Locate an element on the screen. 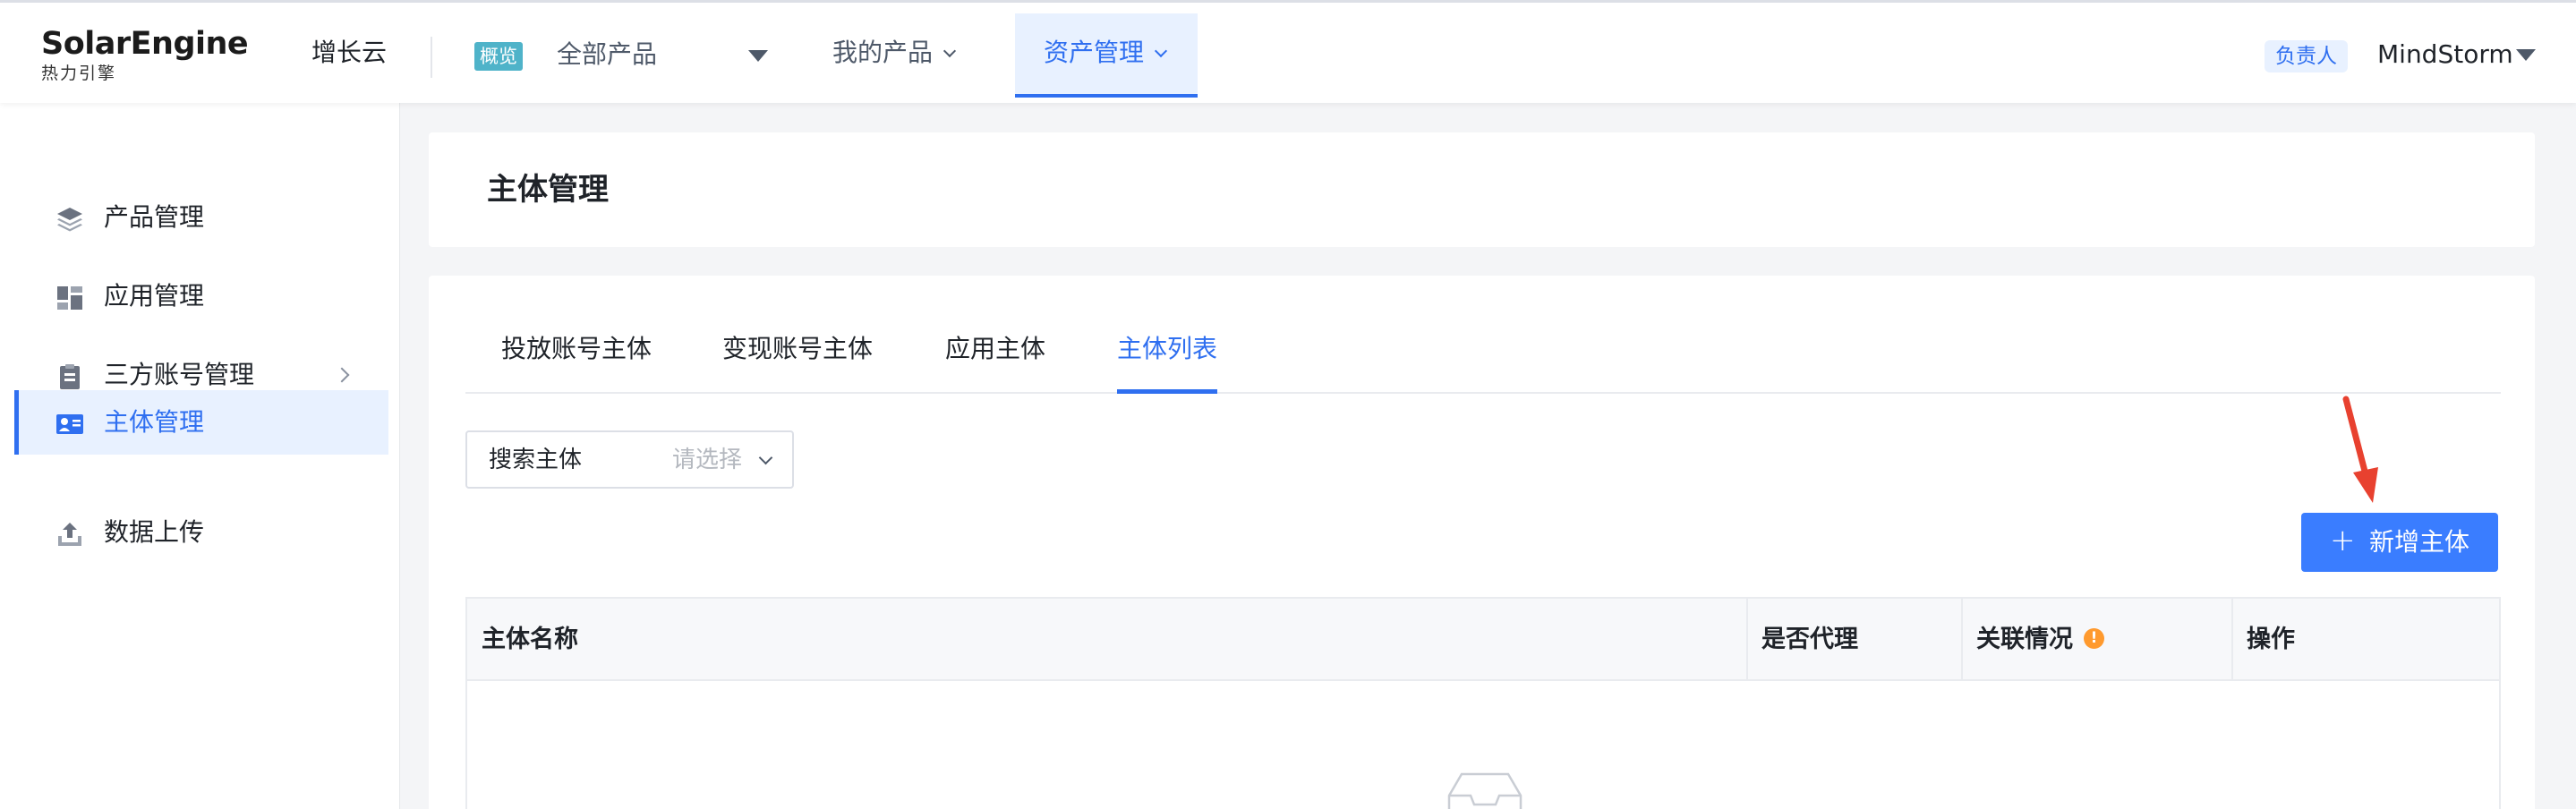 The width and height of the screenshot is (2576, 809). nav-label: 资产管理 is located at coordinates (1094, 52).